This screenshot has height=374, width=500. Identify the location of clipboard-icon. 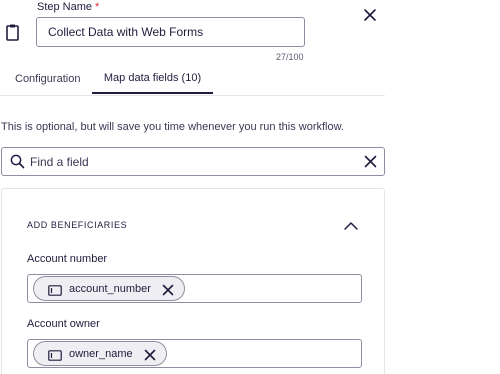
(13, 33).